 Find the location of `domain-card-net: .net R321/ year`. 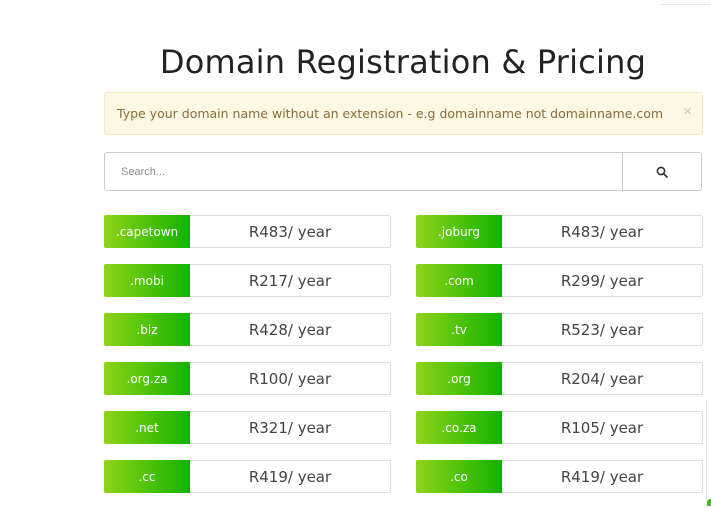

domain-card-net: .net R321/ year is located at coordinates (247, 427).